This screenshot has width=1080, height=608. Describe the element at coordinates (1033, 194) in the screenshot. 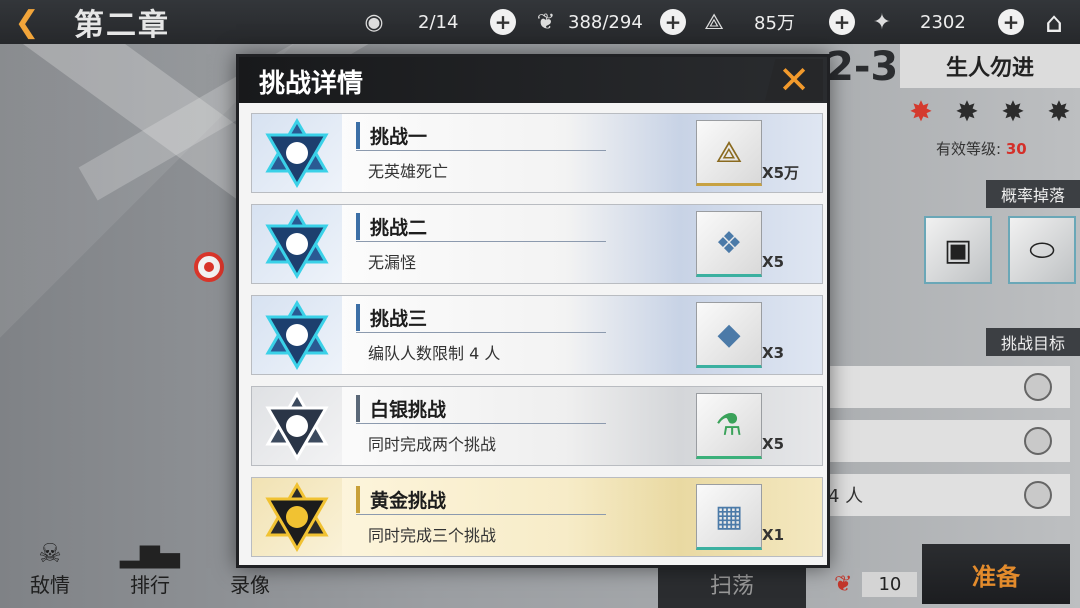

I see `drop-section-title: 概率掉落` at that location.